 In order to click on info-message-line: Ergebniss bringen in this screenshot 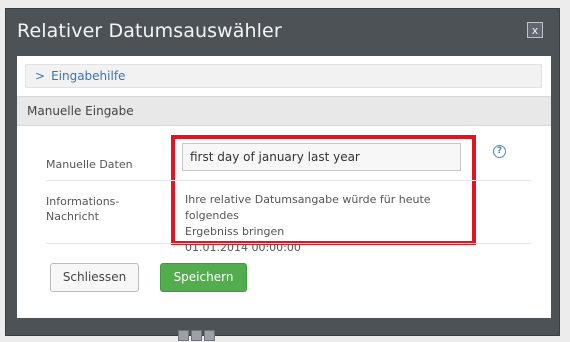, I will do `click(235, 231)`.